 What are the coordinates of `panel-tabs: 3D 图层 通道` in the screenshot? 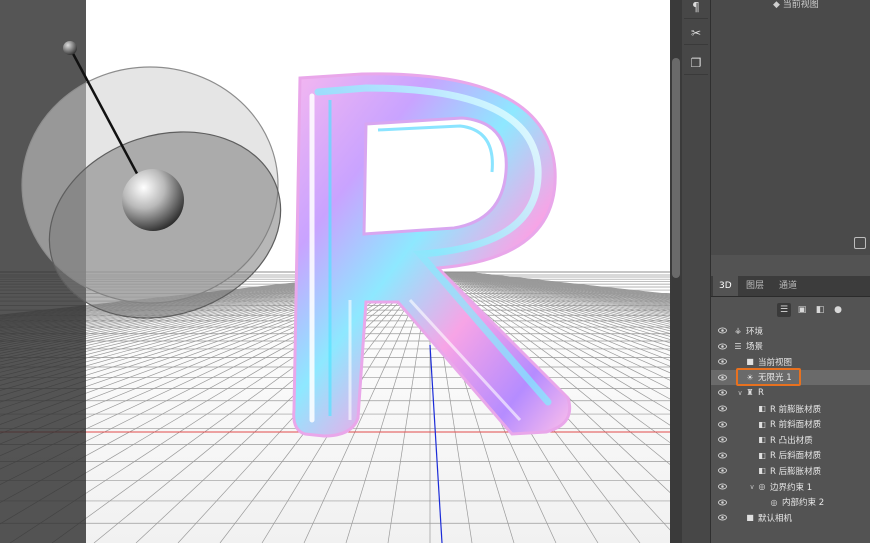 It's located at (790, 286).